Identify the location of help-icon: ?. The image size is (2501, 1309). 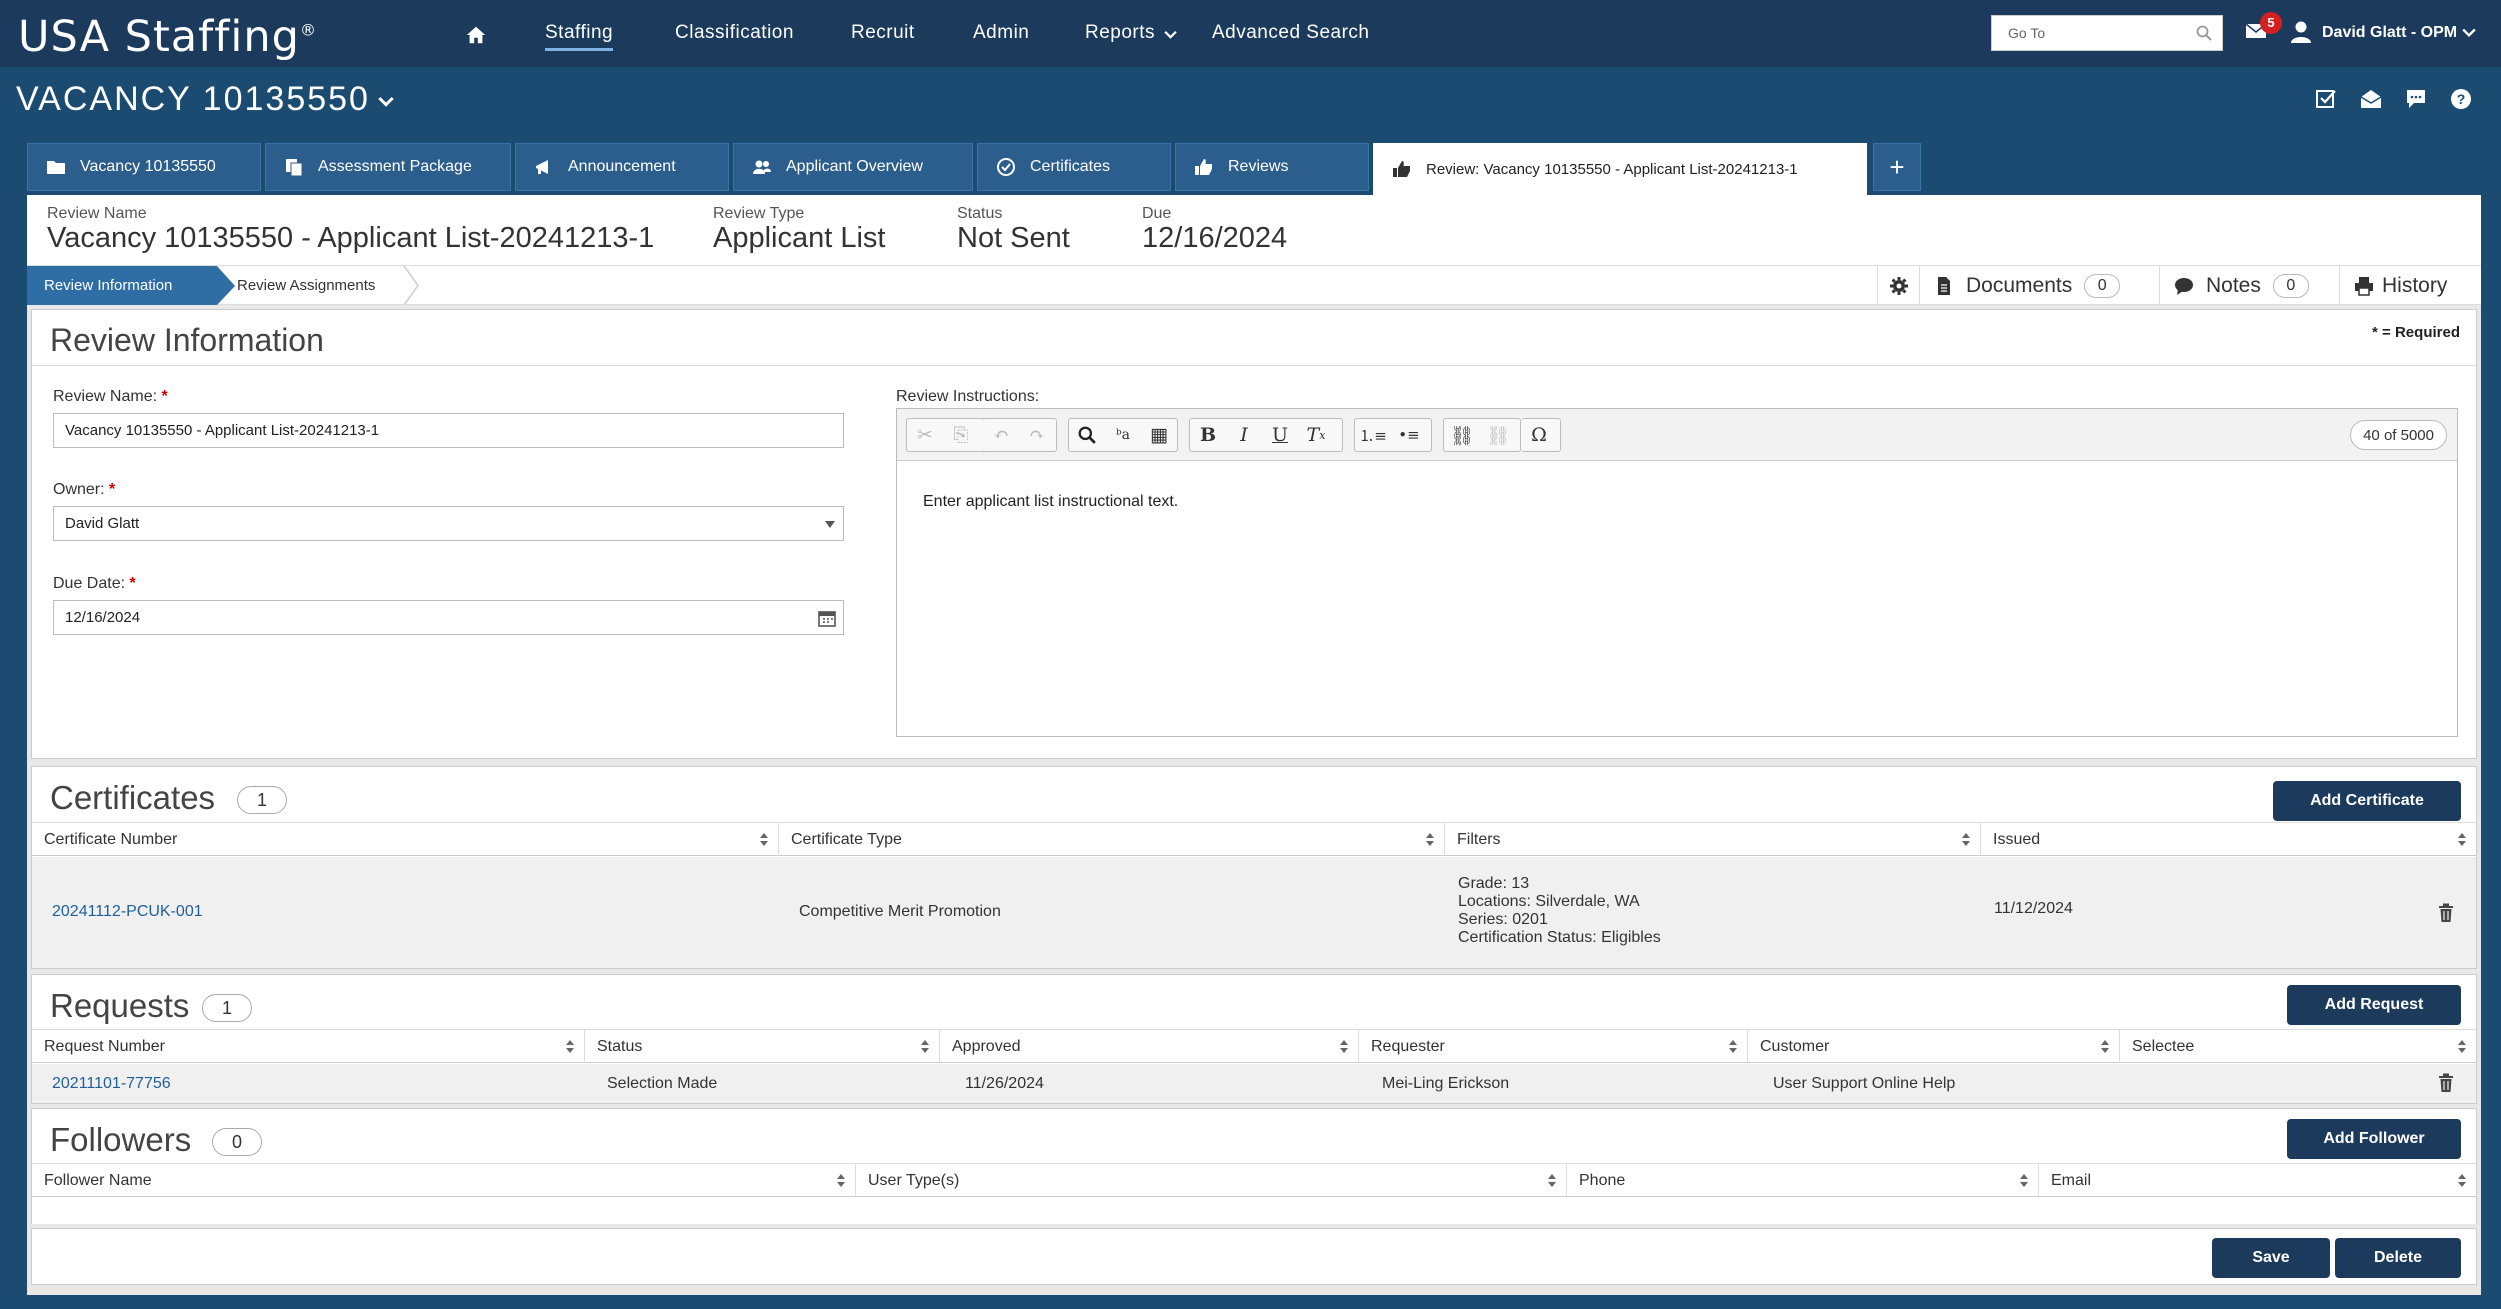
(2461, 99).